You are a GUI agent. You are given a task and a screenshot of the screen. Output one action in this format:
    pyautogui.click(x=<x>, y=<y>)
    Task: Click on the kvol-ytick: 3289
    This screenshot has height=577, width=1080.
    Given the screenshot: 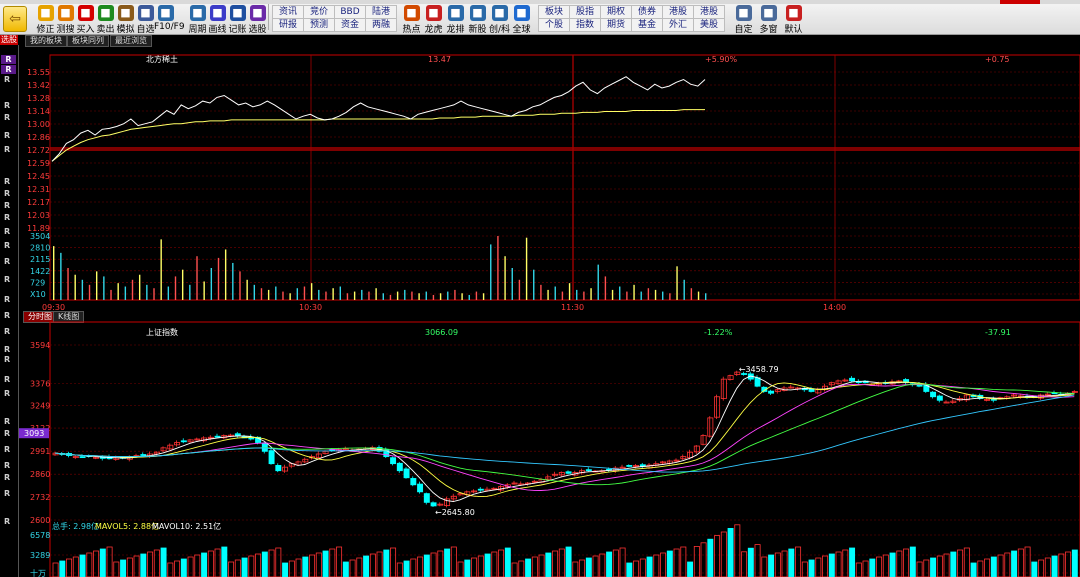 What is the action you would take?
    pyautogui.click(x=40, y=555)
    